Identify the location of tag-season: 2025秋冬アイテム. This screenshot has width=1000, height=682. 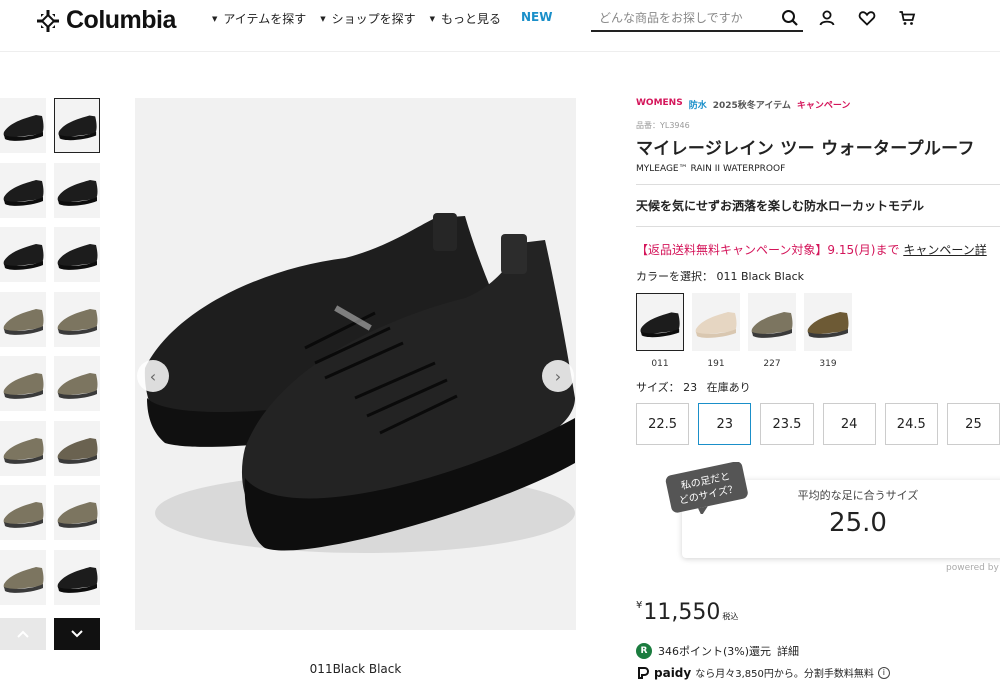
(752, 104).